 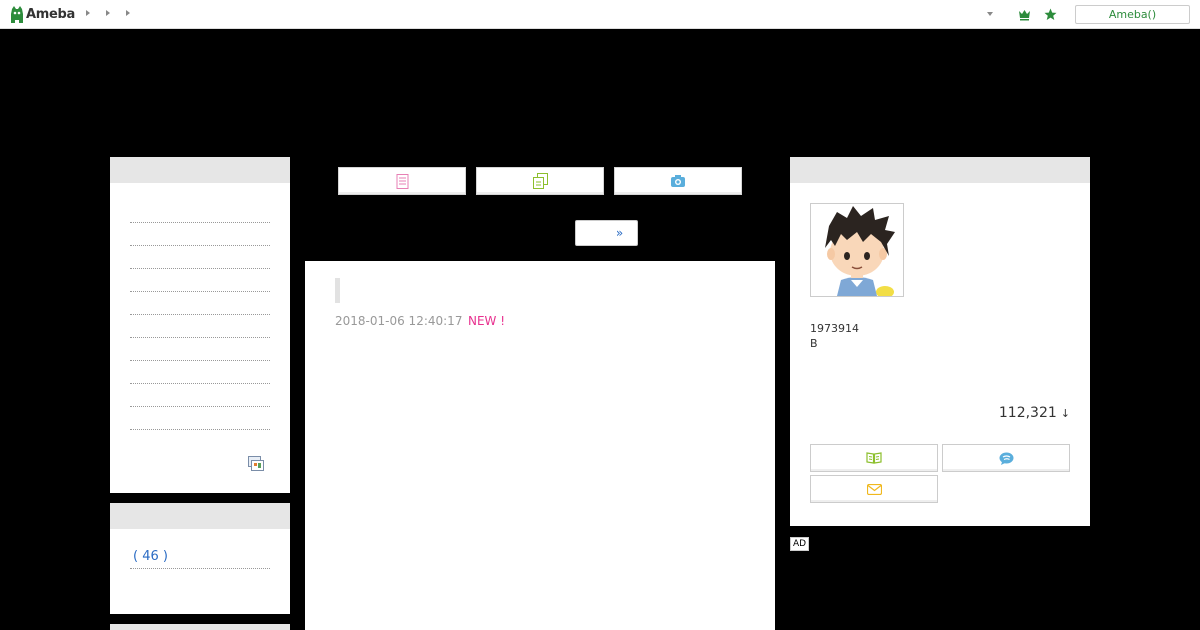 What do you see at coordinates (814, 343) in the screenshot?
I see `profile-type: B` at bounding box center [814, 343].